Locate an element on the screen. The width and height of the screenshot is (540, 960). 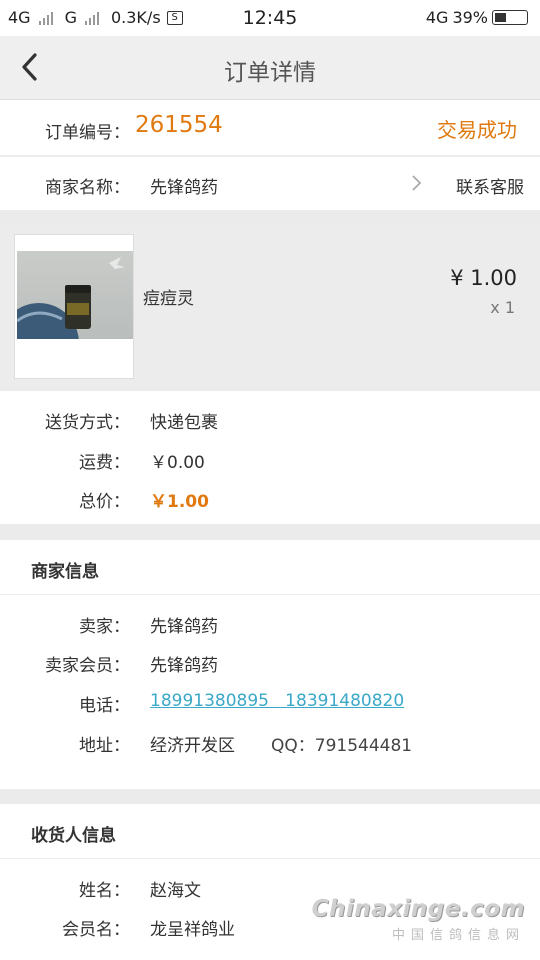
order-status: 交易成功 is located at coordinates (477, 130).